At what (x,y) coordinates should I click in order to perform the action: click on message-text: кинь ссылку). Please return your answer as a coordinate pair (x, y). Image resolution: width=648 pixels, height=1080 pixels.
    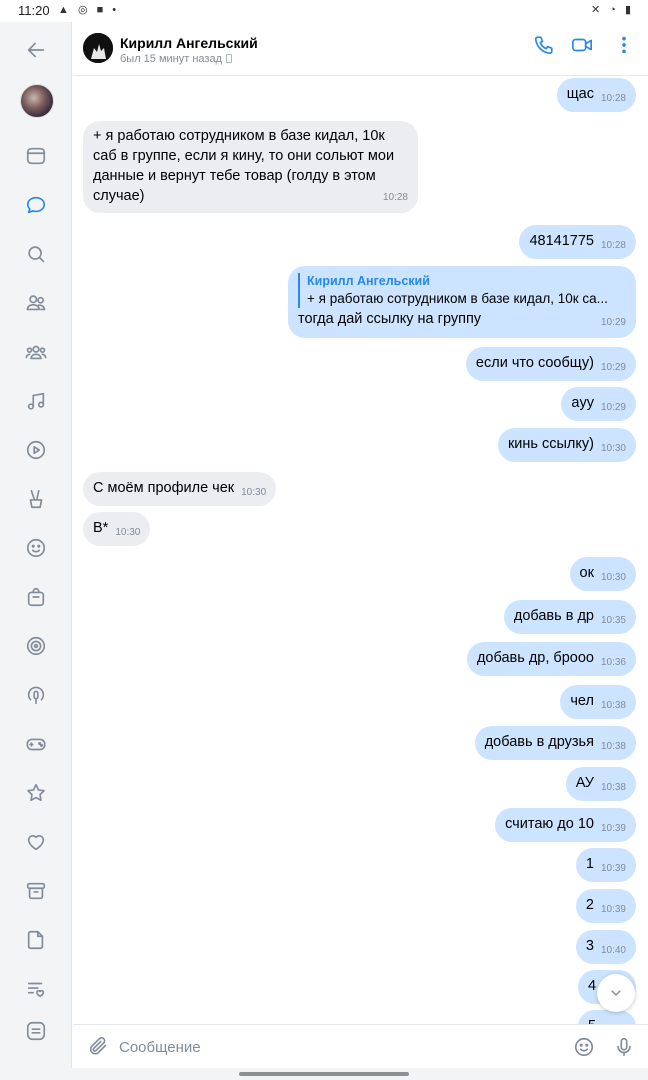
    Looking at the image, I should click on (550, 444).